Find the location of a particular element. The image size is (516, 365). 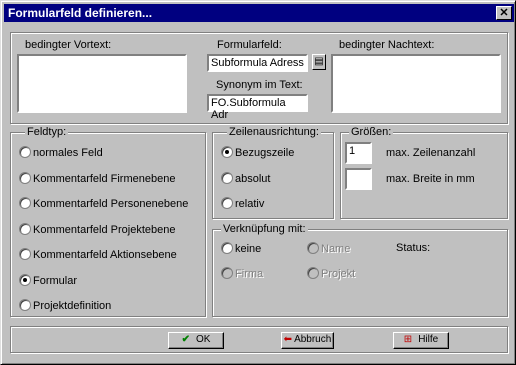

feldtyp-kommentarfeld-projektebene-radio: Kommentarfeld Projektebene is located at coordinates (97, 229).